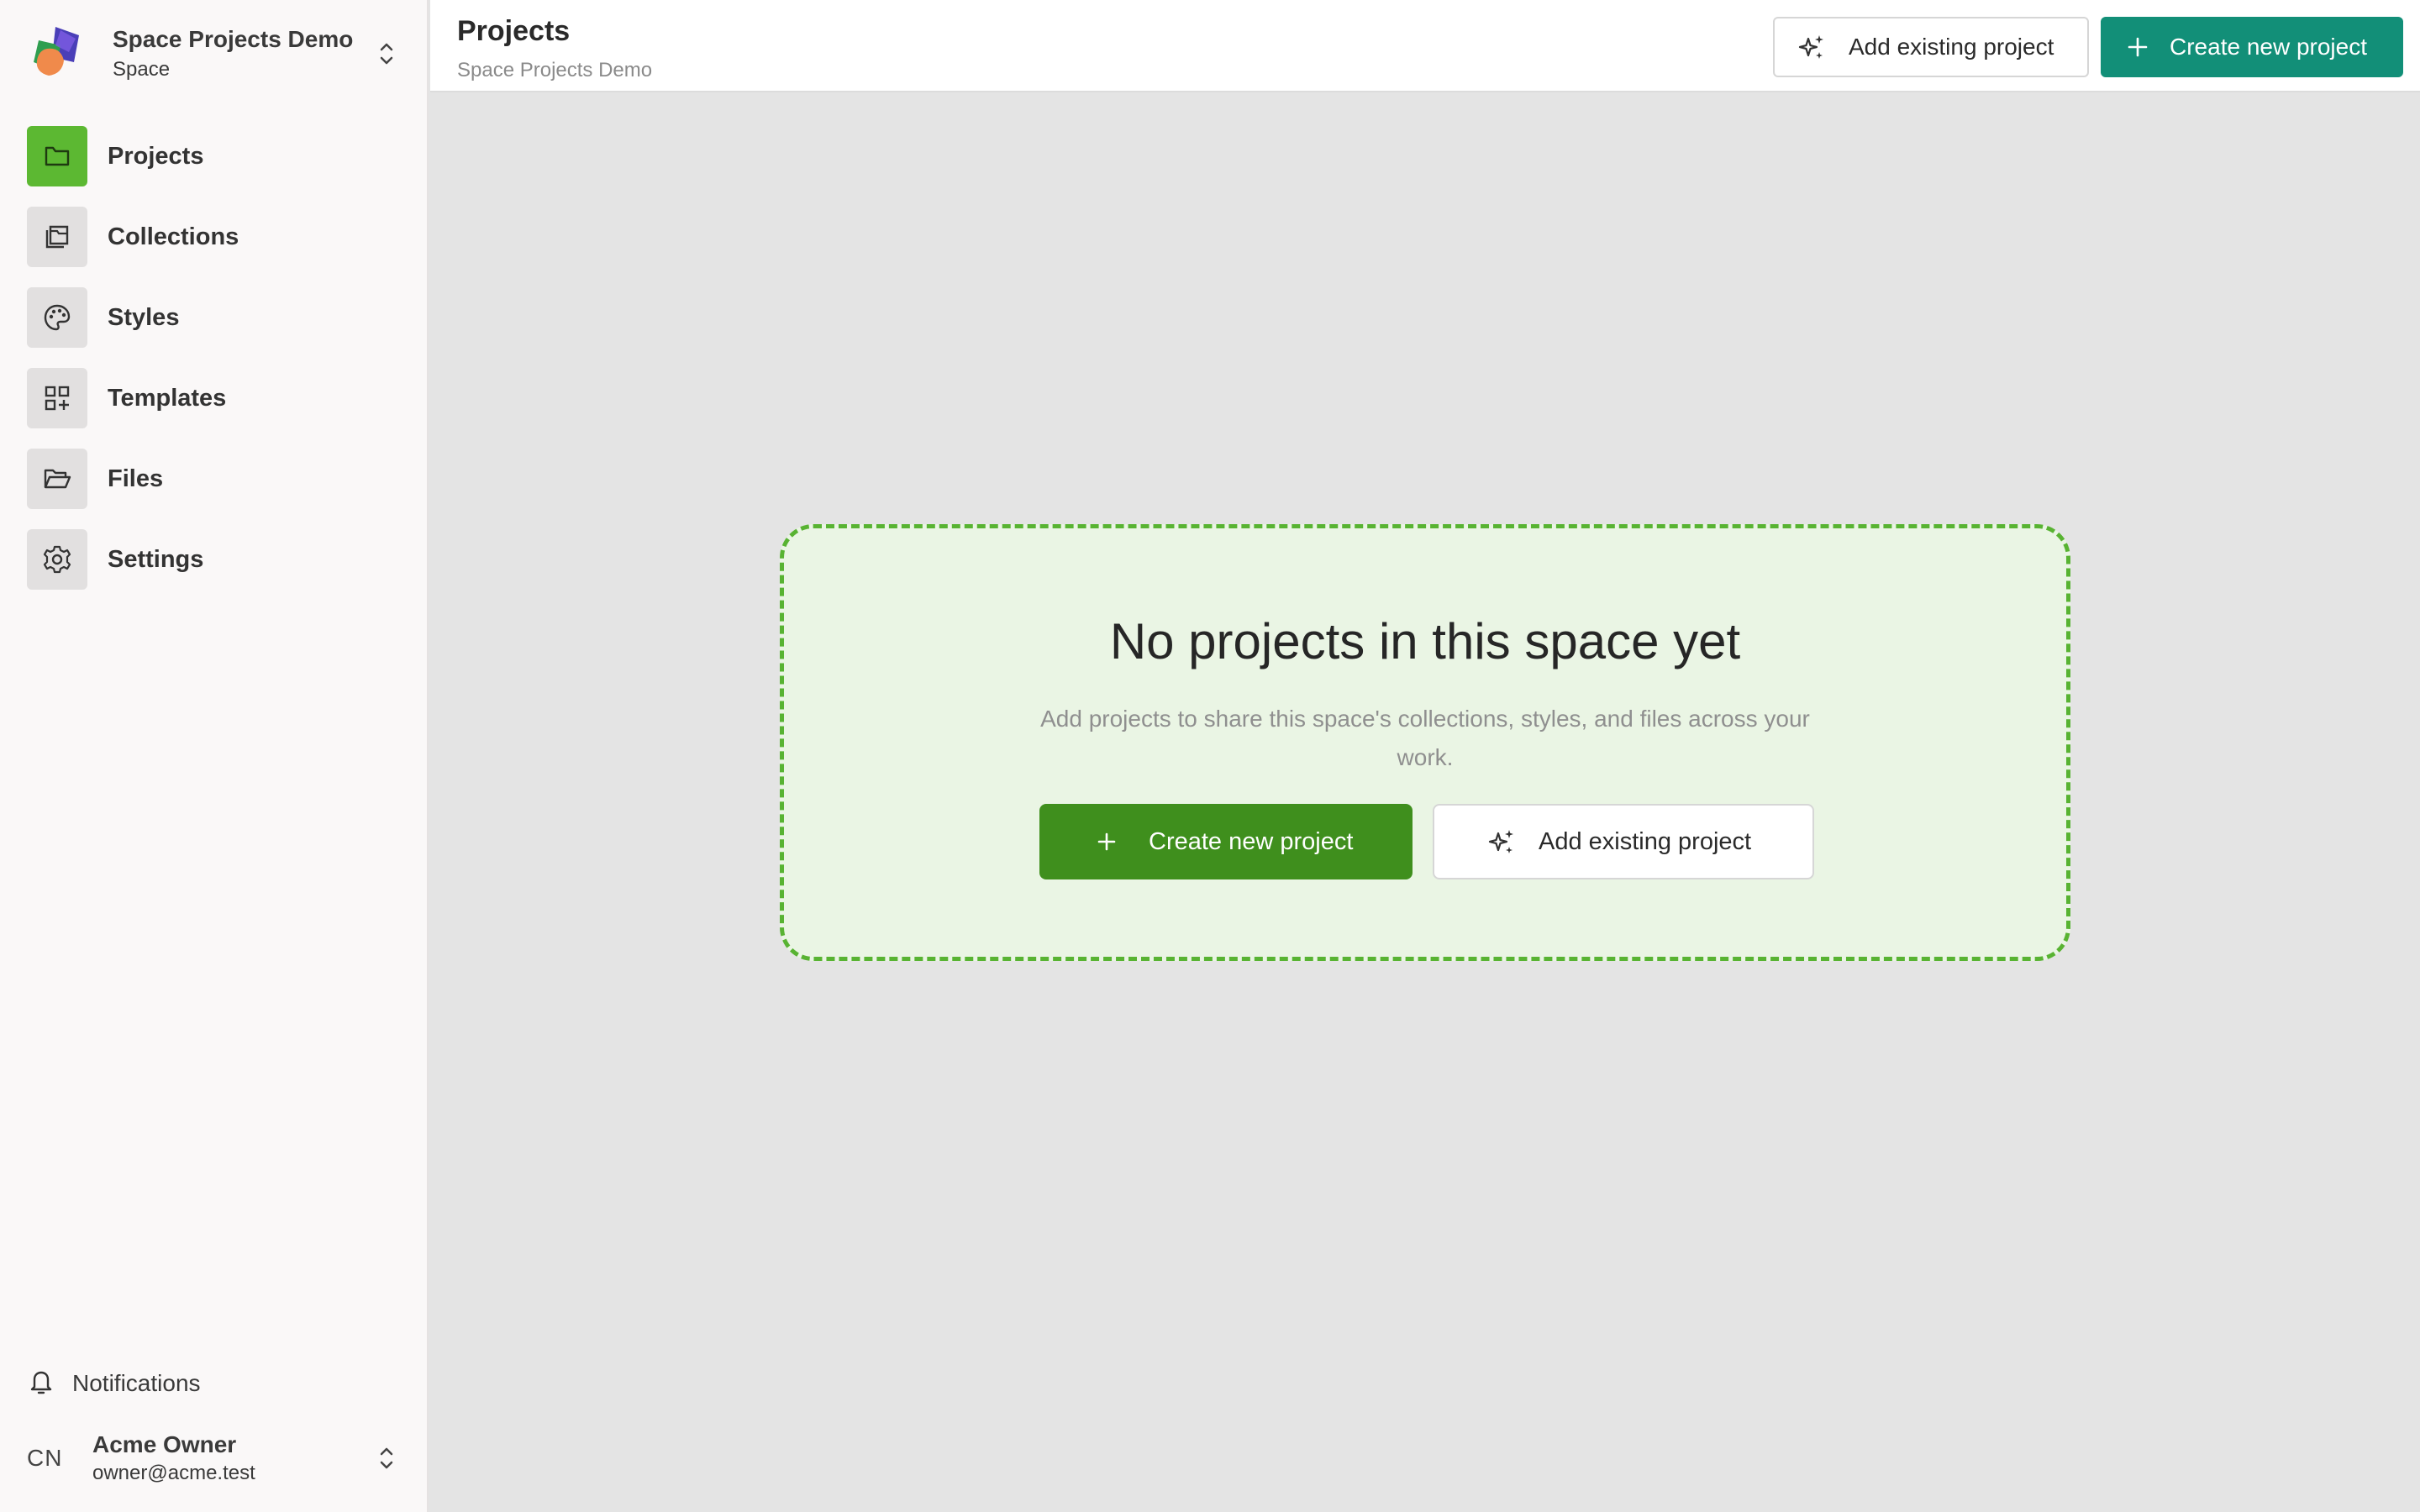  I want to click on bell-icon, so click(41, 1384).